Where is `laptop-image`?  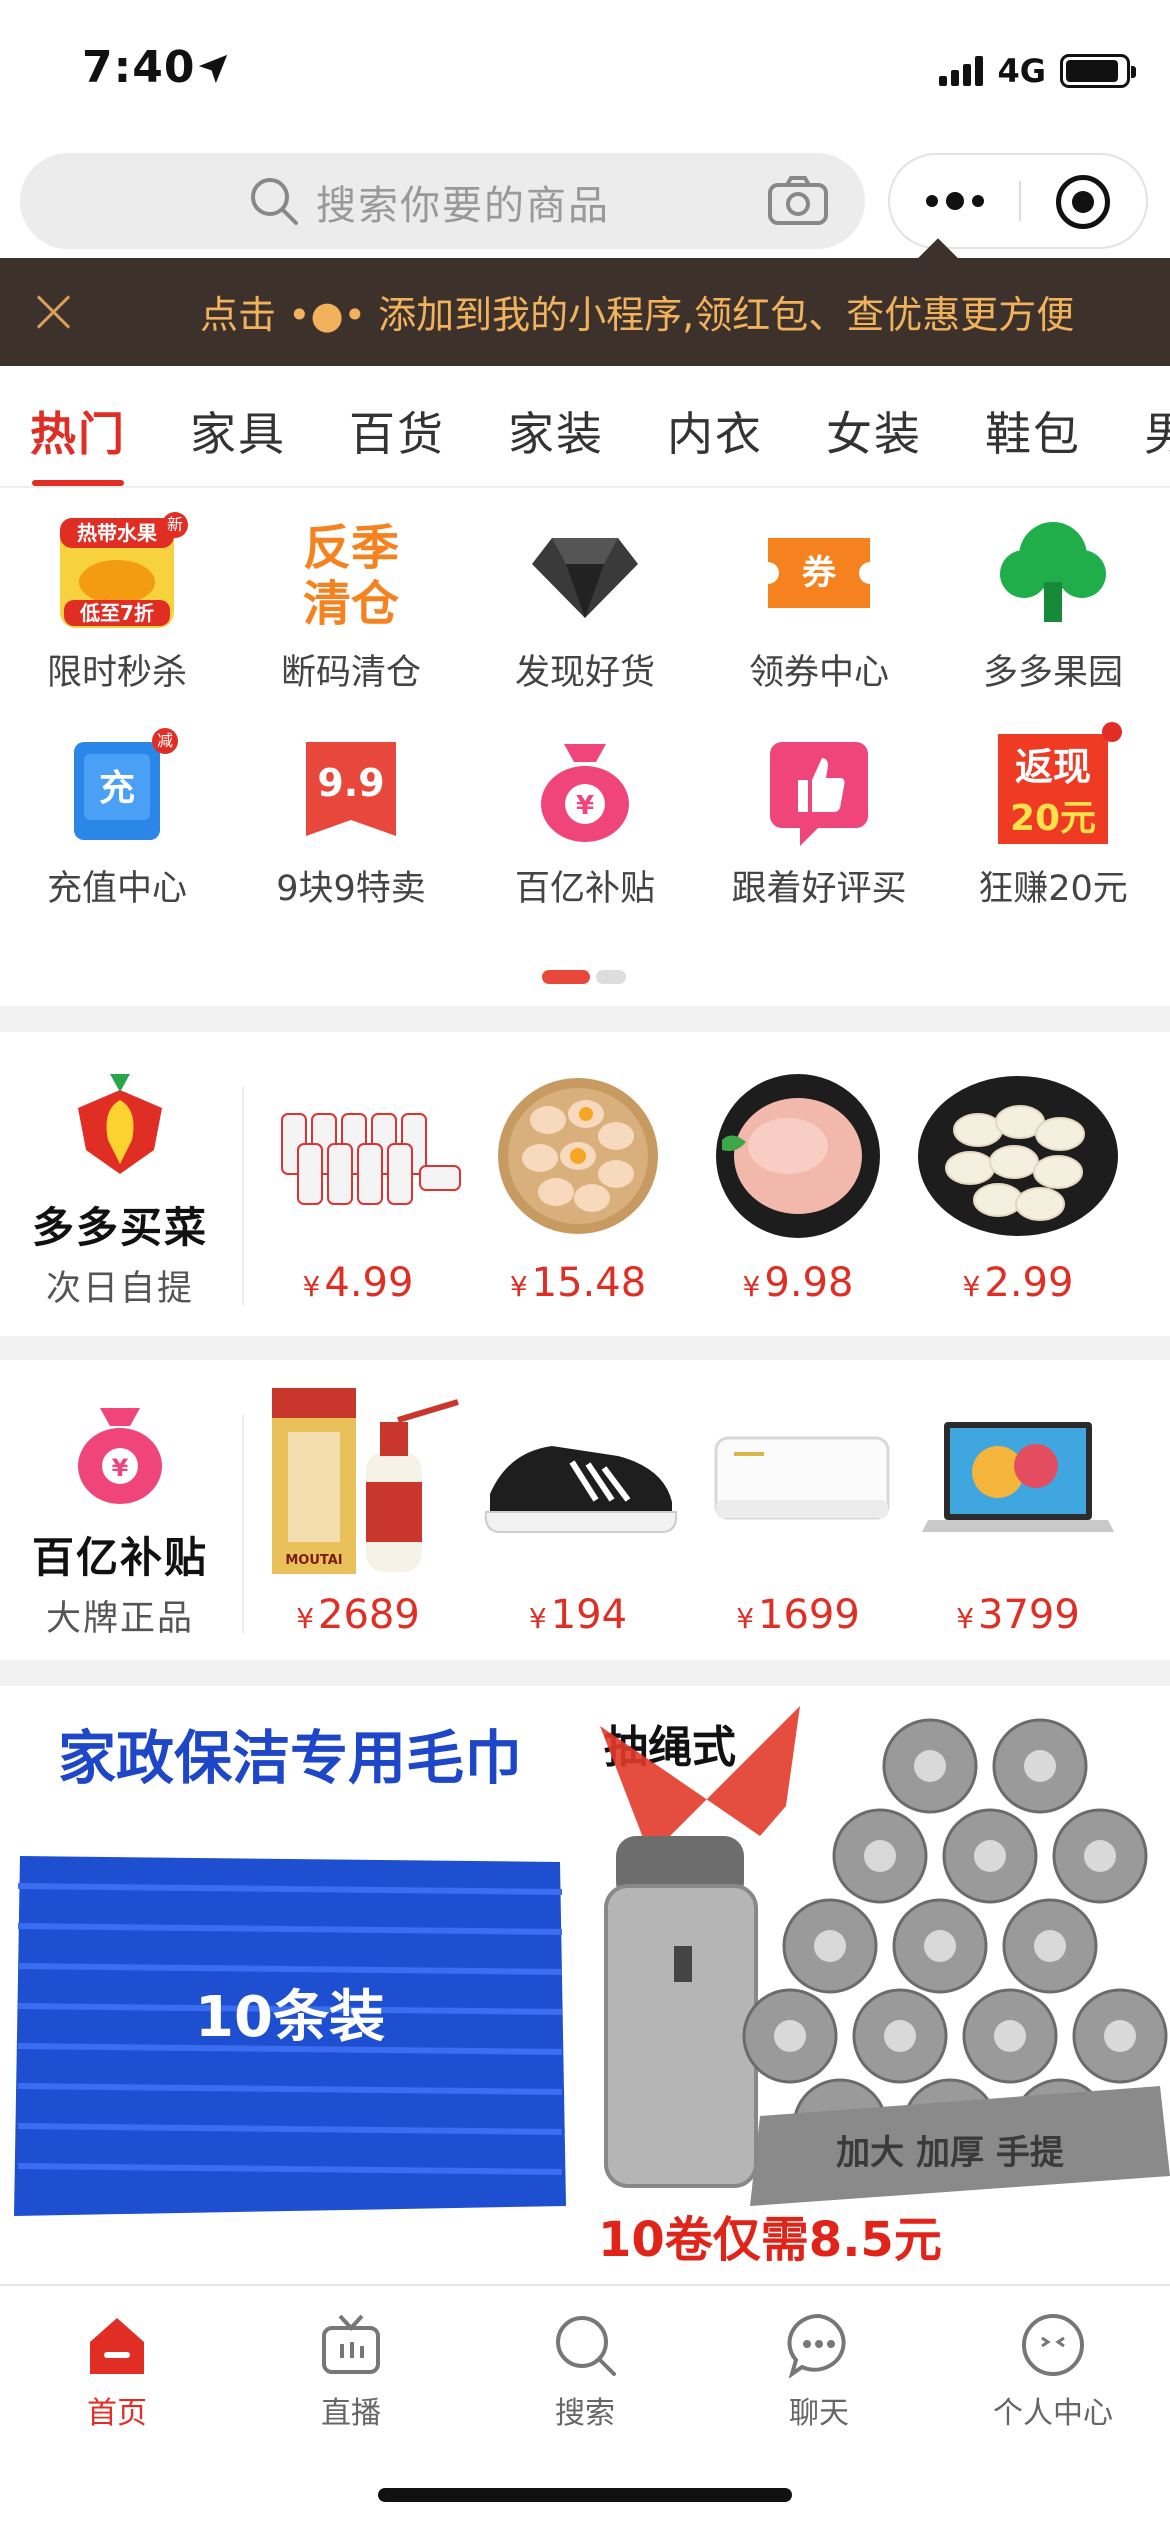 laptop-image is located at coordinates (1018, 1477).